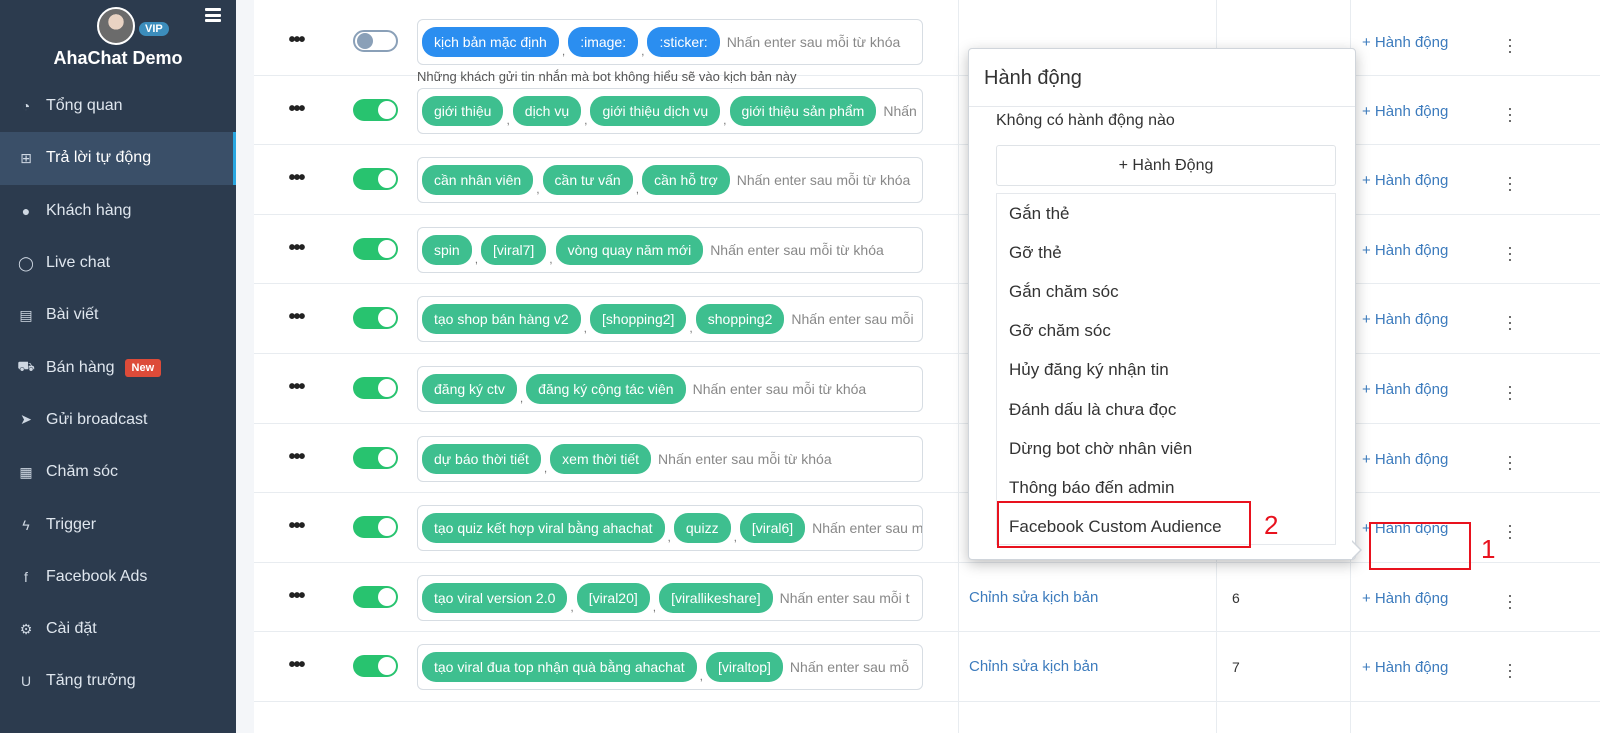 Image resolution: width=1600 pixels, height=733 pixels. What do you see at coordinates (655, 110) in the screenshot?
I see `keyword-tag: giới thiệu dịch vụ` at bounding box center [655, 110].